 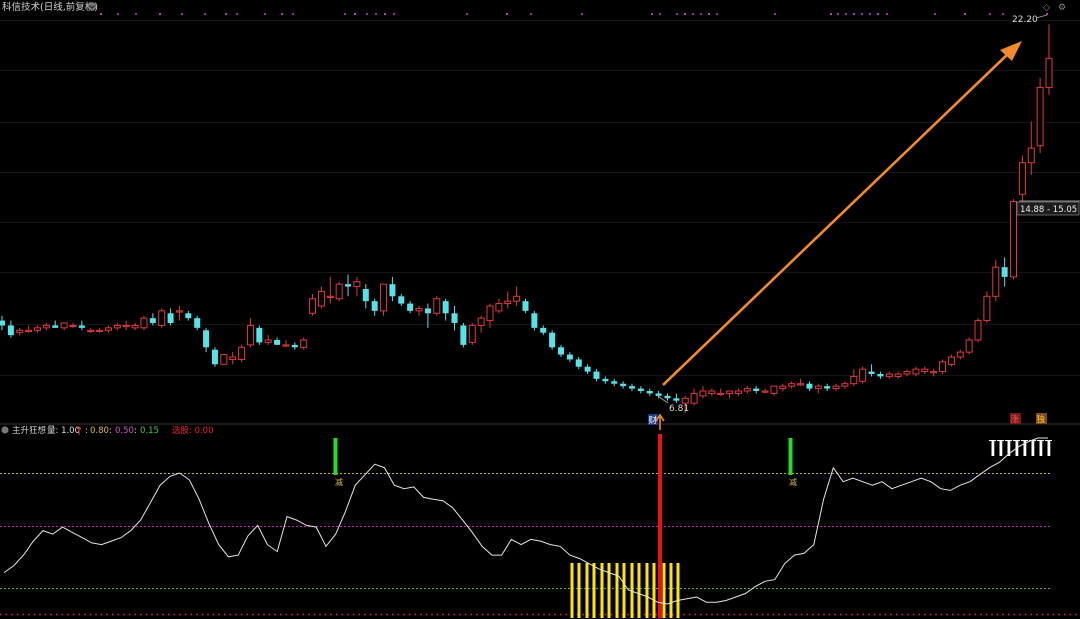 What do you see at coordinates (1062, 8) in the screenshot?
I see `settings-icon: ⚙` at bounding box center [1062, 8].